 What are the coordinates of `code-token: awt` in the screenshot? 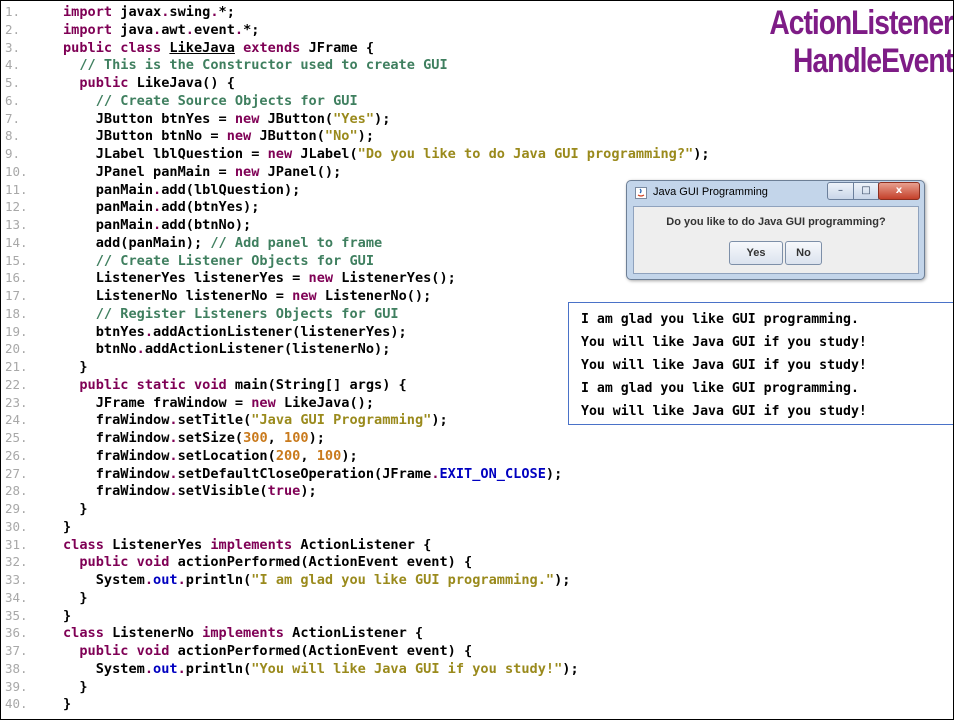 It's located at (173, 29).